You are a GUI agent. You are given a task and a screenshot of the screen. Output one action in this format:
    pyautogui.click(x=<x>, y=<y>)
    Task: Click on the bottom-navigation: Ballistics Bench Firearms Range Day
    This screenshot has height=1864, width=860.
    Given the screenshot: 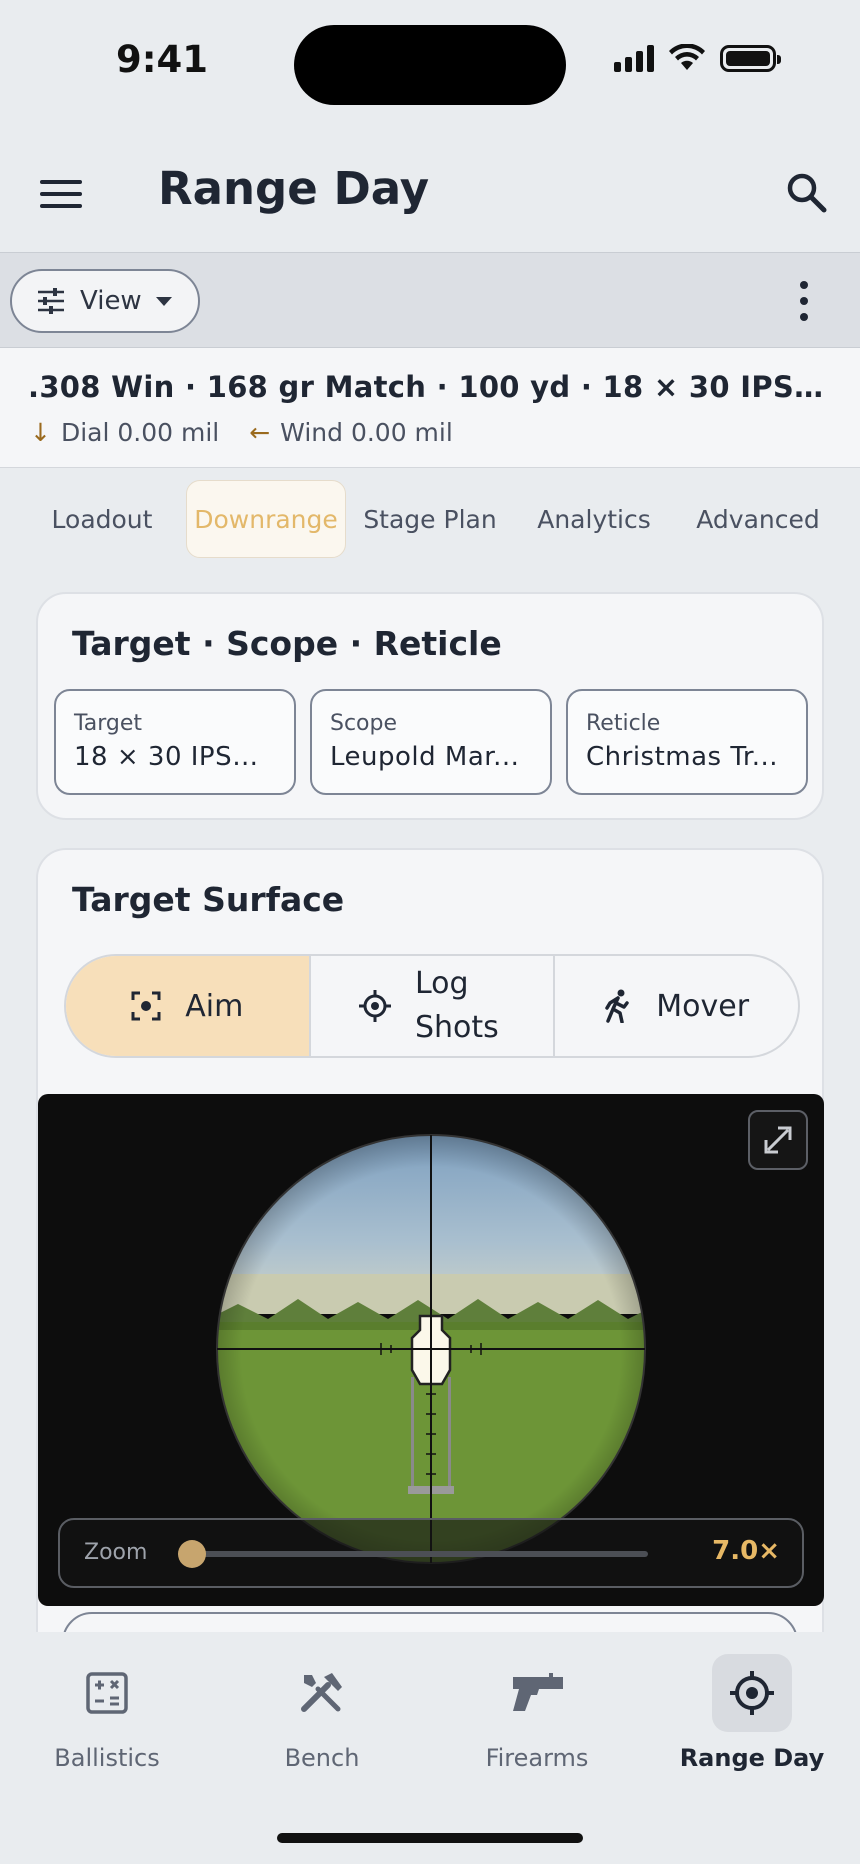 What is the action you would take?
    pyautogui.click(x=430, y=1748)
    